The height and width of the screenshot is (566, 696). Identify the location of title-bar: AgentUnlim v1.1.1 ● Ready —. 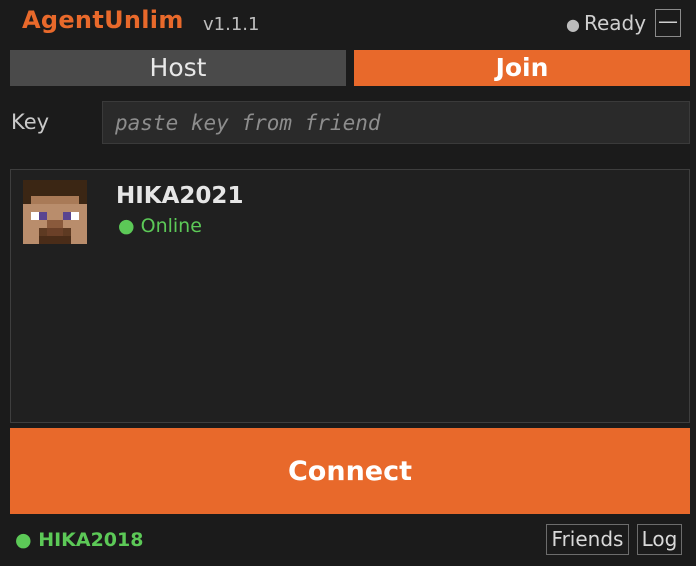
(348, 25).